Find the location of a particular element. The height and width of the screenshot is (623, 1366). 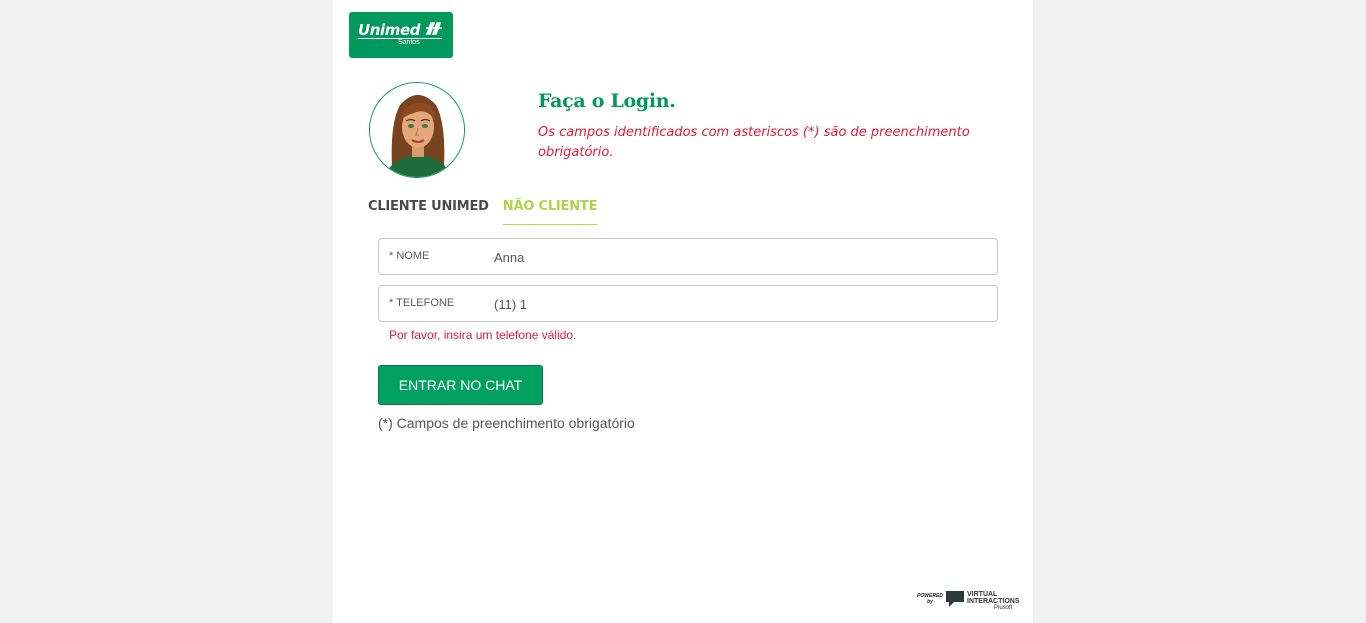

powered-by-badge: POWERED by VIRTUAL INTERACTIONS Plusoft is located at coordinates (968, 601).